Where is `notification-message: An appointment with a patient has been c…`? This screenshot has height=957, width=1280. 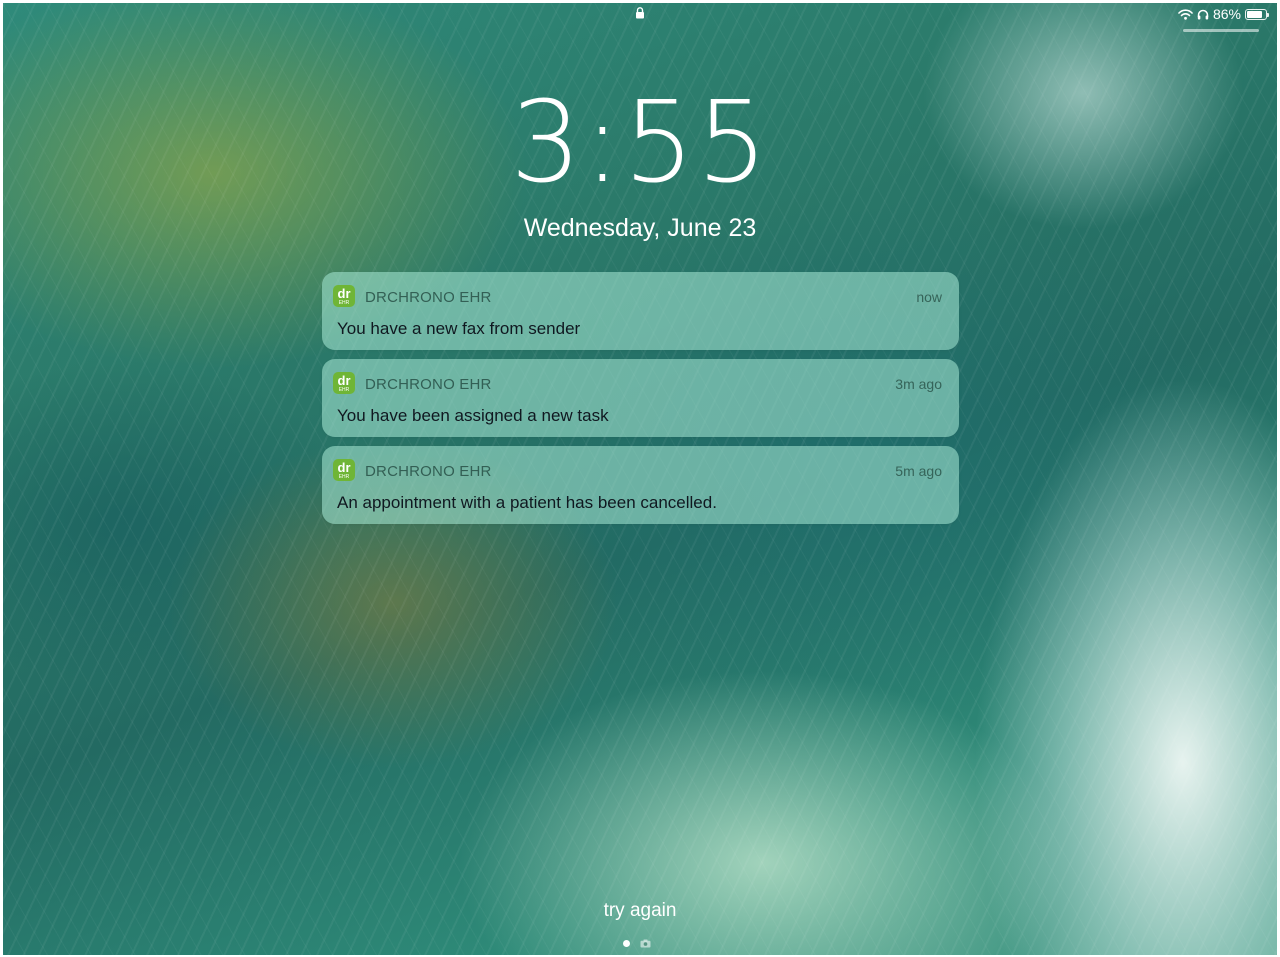 notification-message: An appointment with a patient has been c… is located at coordinates (527, 502).